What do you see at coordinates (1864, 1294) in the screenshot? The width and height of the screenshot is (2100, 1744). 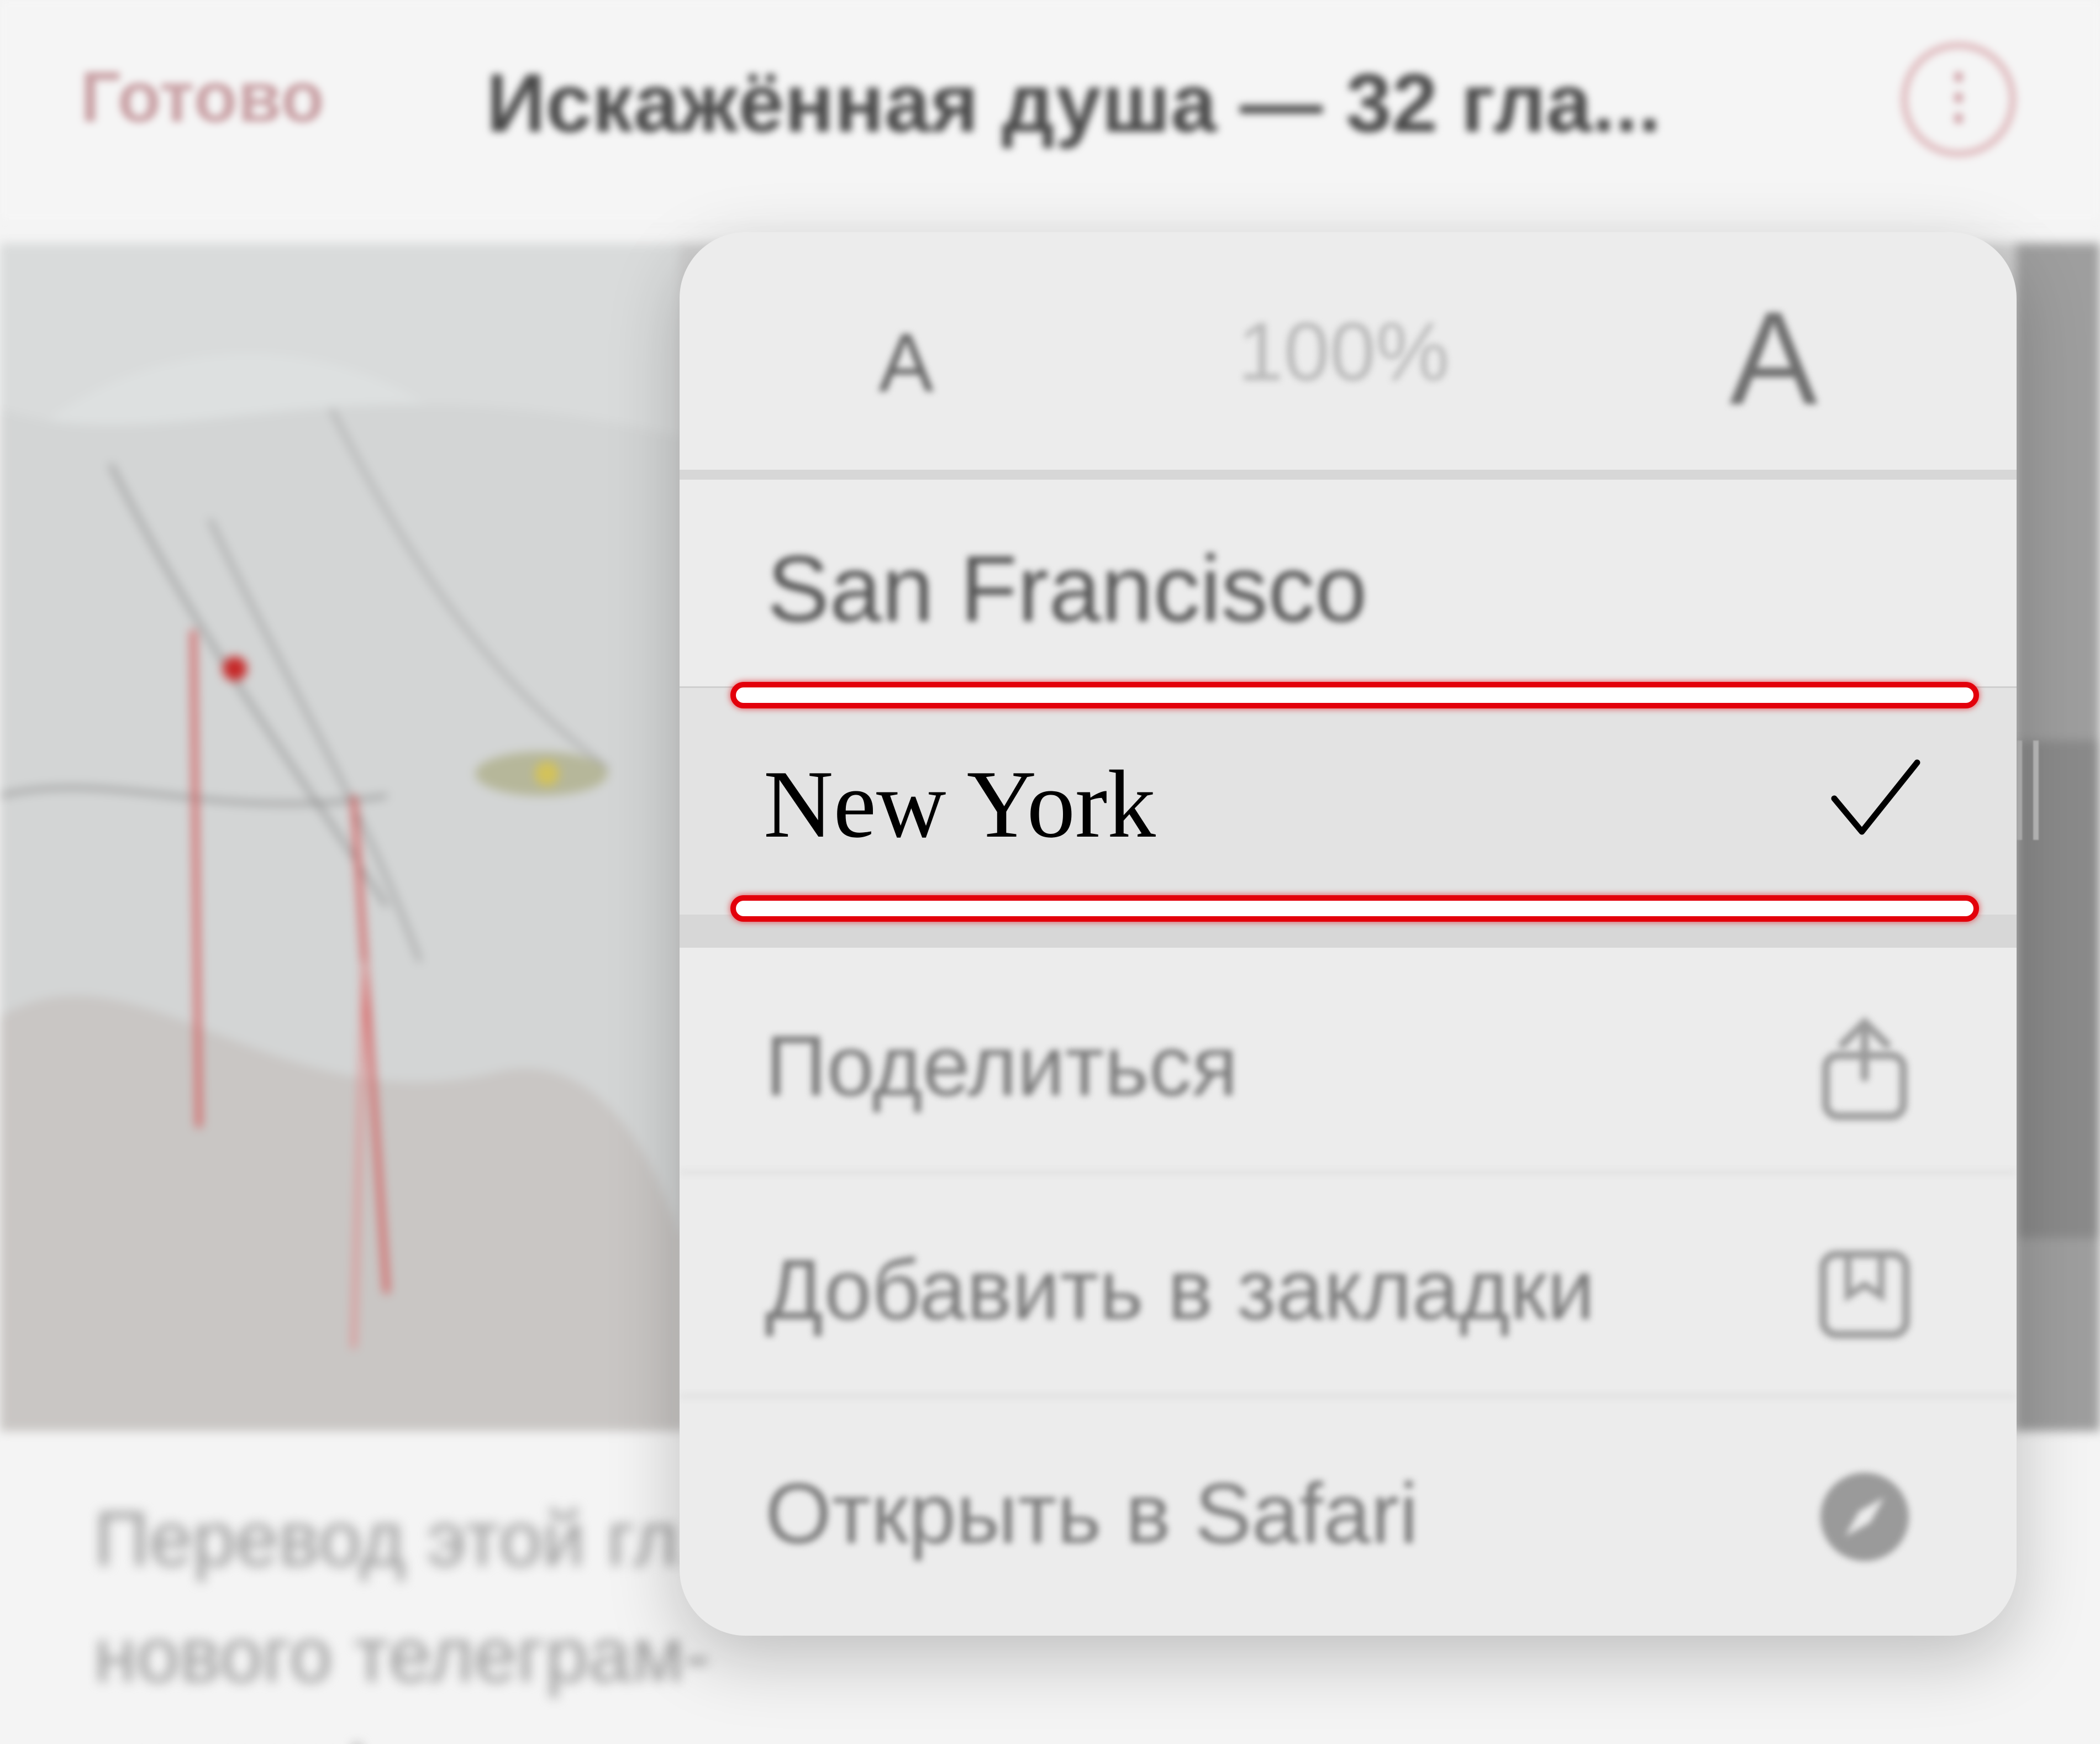 I see `bookmark-icon` at bounding box center [1864, 1294].